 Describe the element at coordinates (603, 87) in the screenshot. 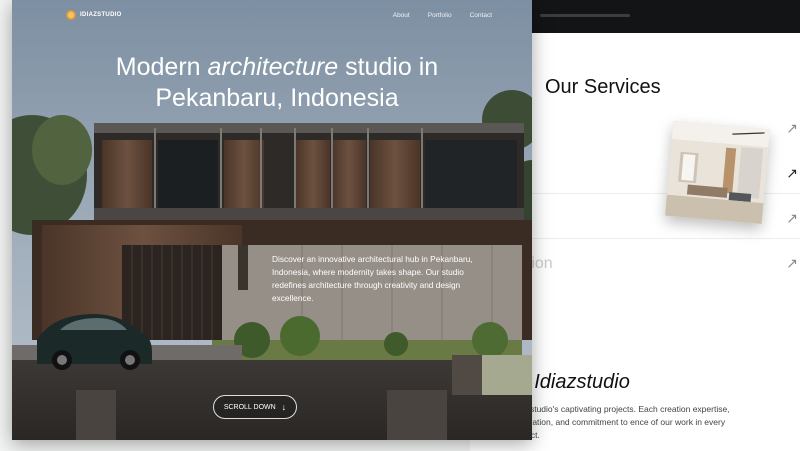

I see `services-title: Our Services` at that location.